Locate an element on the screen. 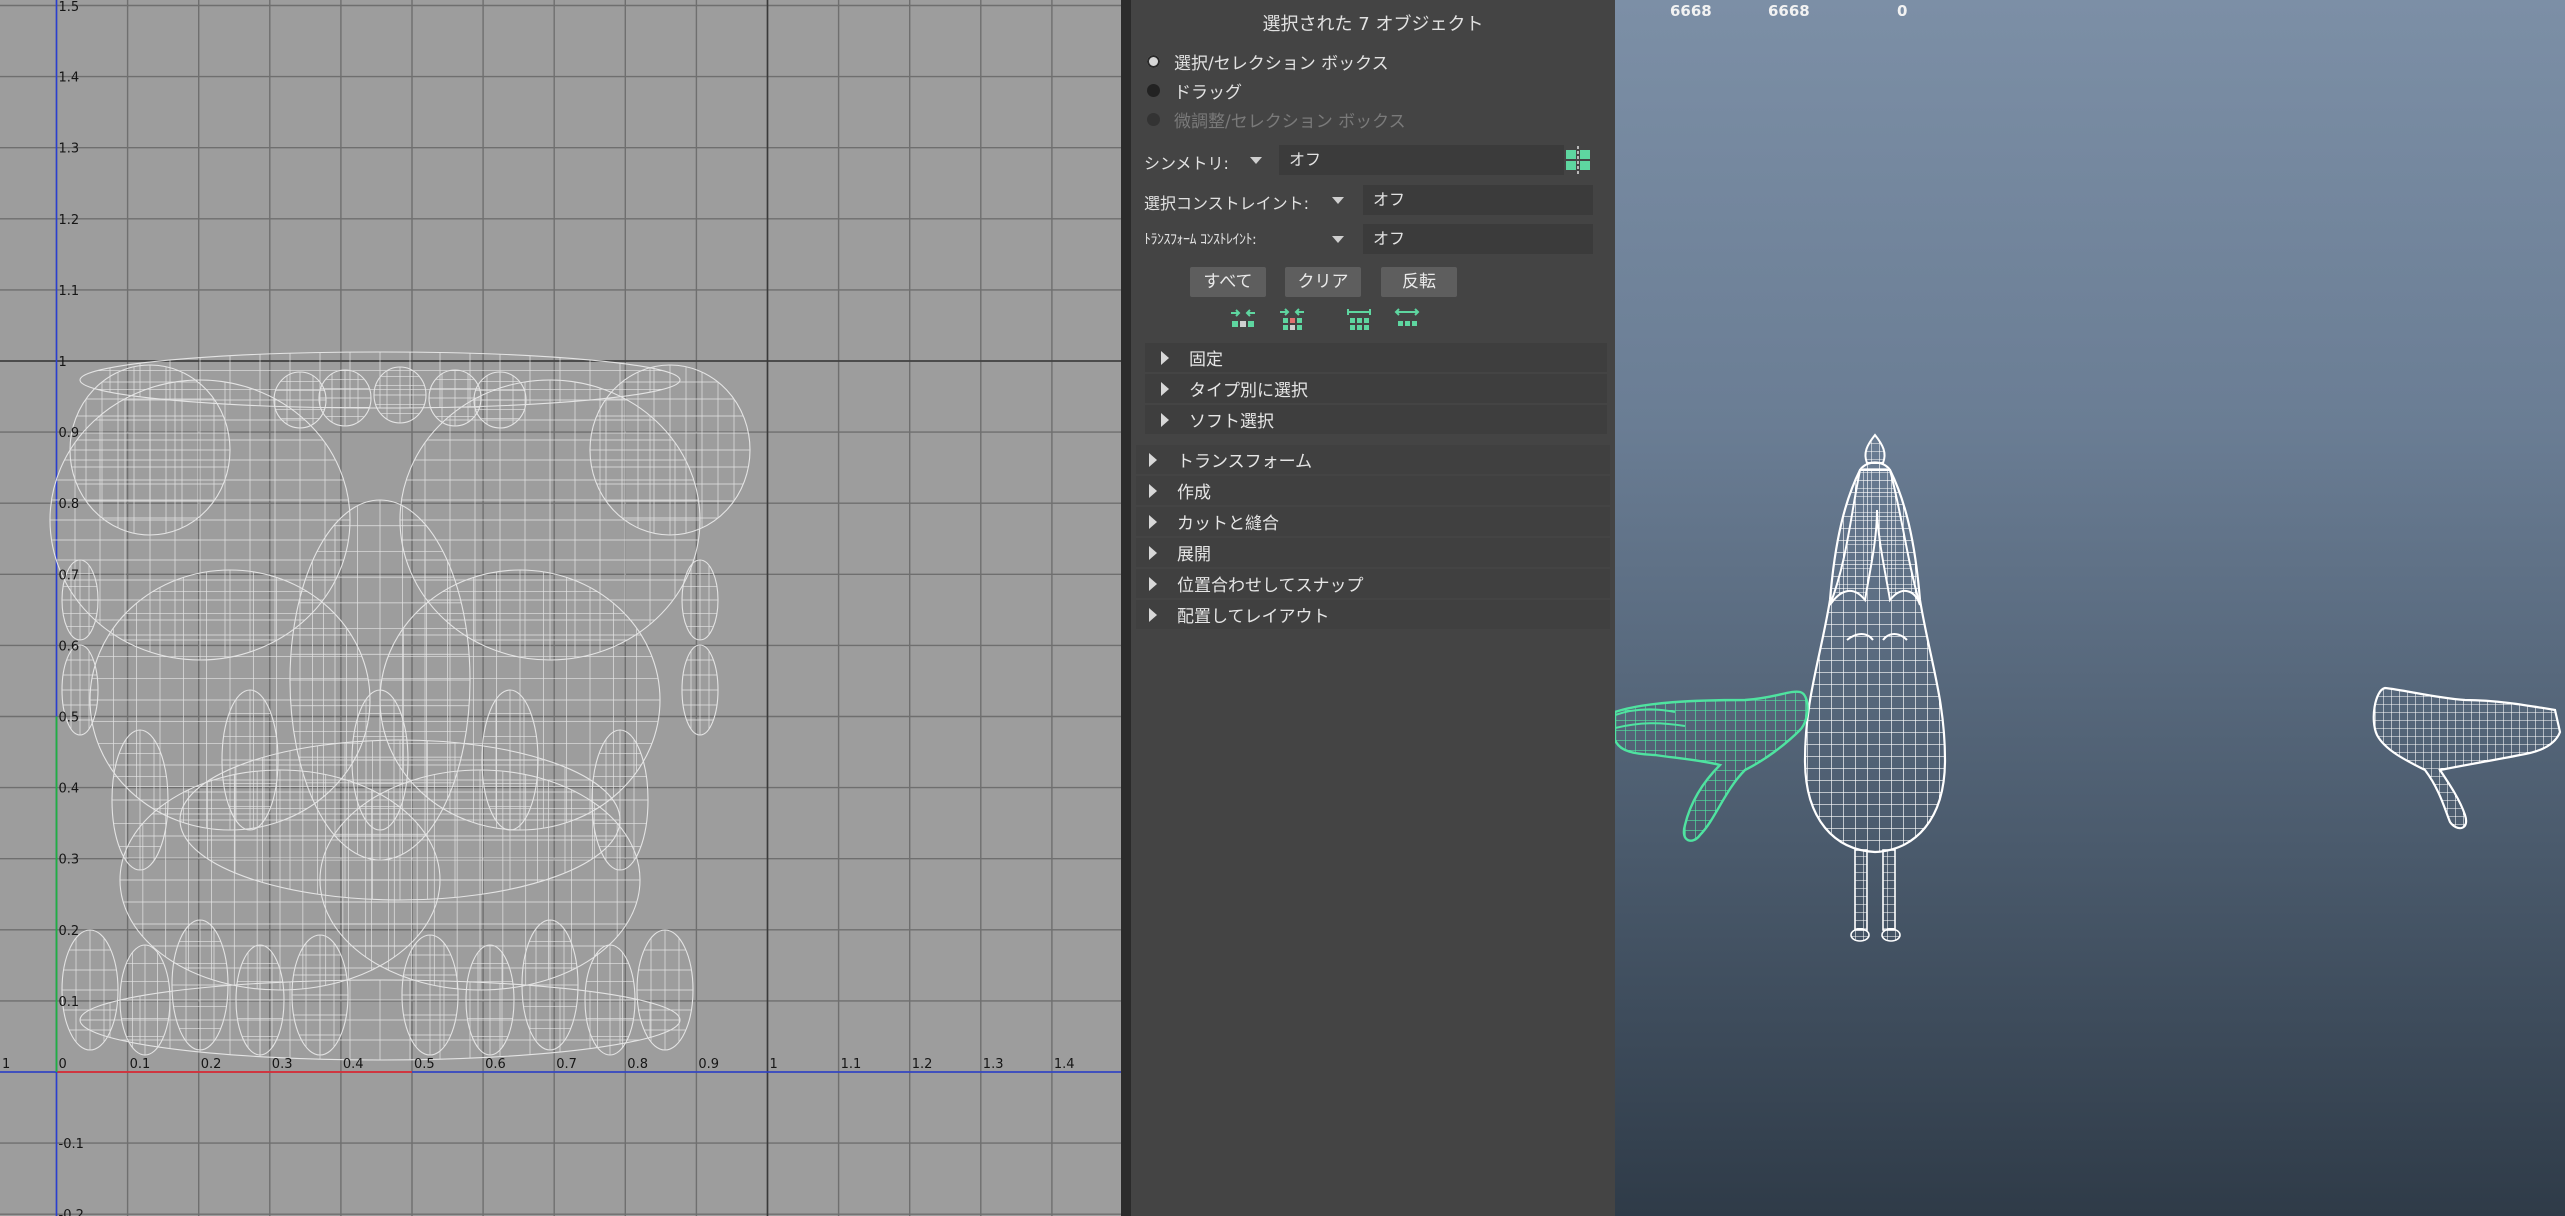  u-tick-label: 0.5 is located at coordinates (424, 1064).